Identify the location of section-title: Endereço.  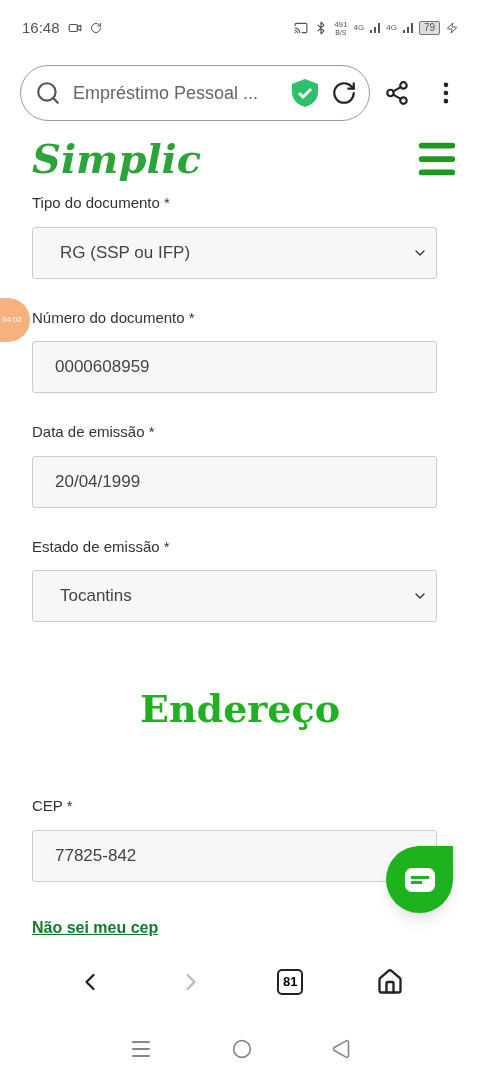
(240, 709).